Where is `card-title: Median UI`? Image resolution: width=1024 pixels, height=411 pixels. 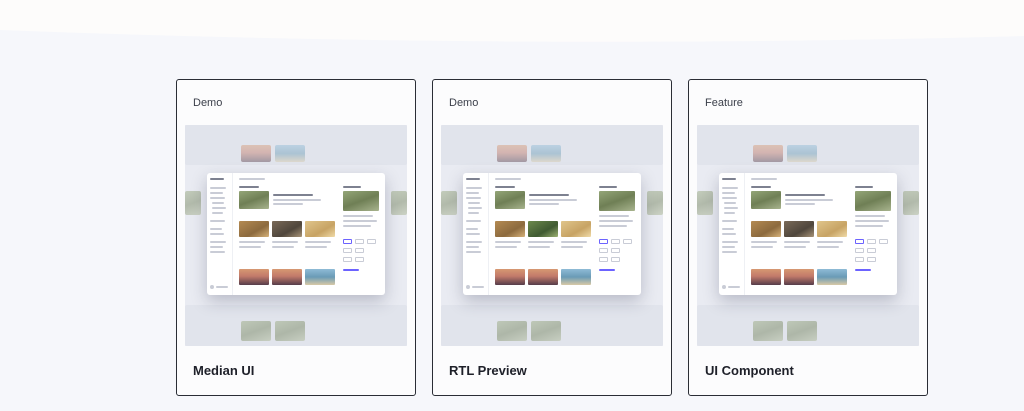 card-title: Median UI is located at coordinates (224, 370).